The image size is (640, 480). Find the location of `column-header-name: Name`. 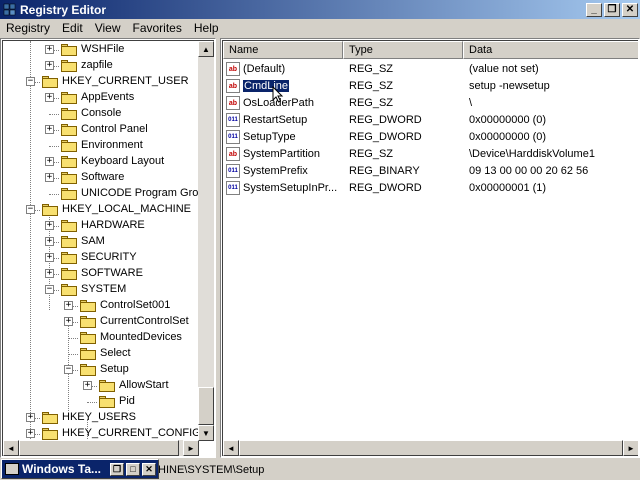

column-header-name: Name is located at coordinates (283, 50).